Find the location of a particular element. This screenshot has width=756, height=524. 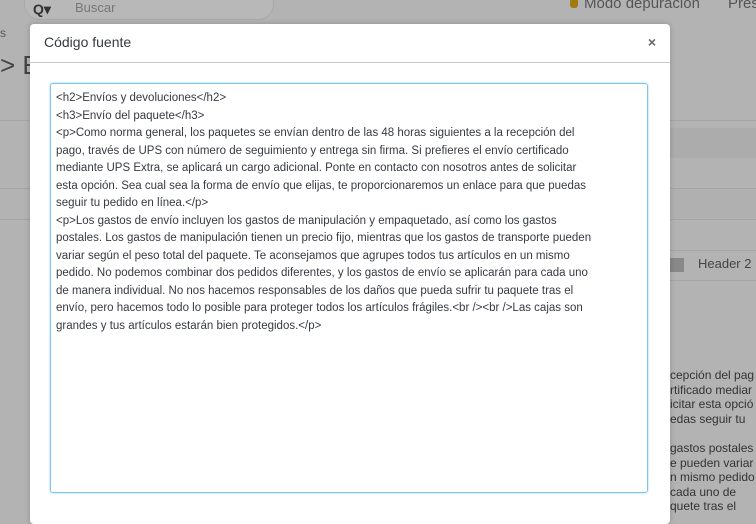

dialog-header: Código fuente × is located at coordinates (350, 43).